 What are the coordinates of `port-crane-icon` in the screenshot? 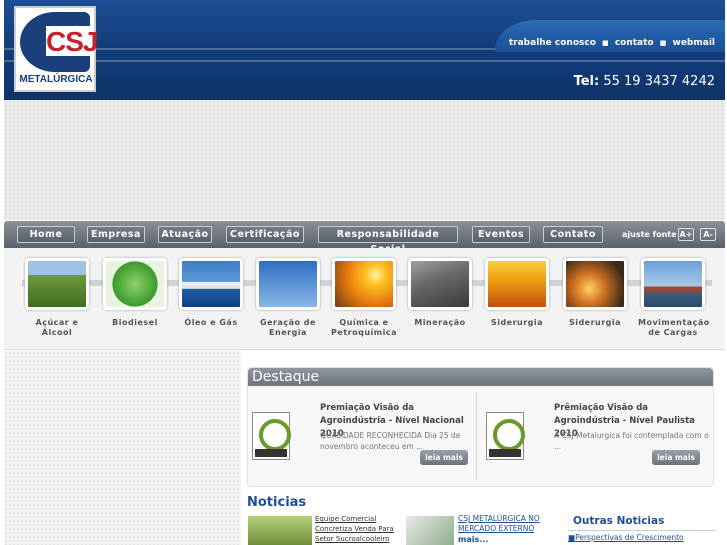 It's located at (673, 284).